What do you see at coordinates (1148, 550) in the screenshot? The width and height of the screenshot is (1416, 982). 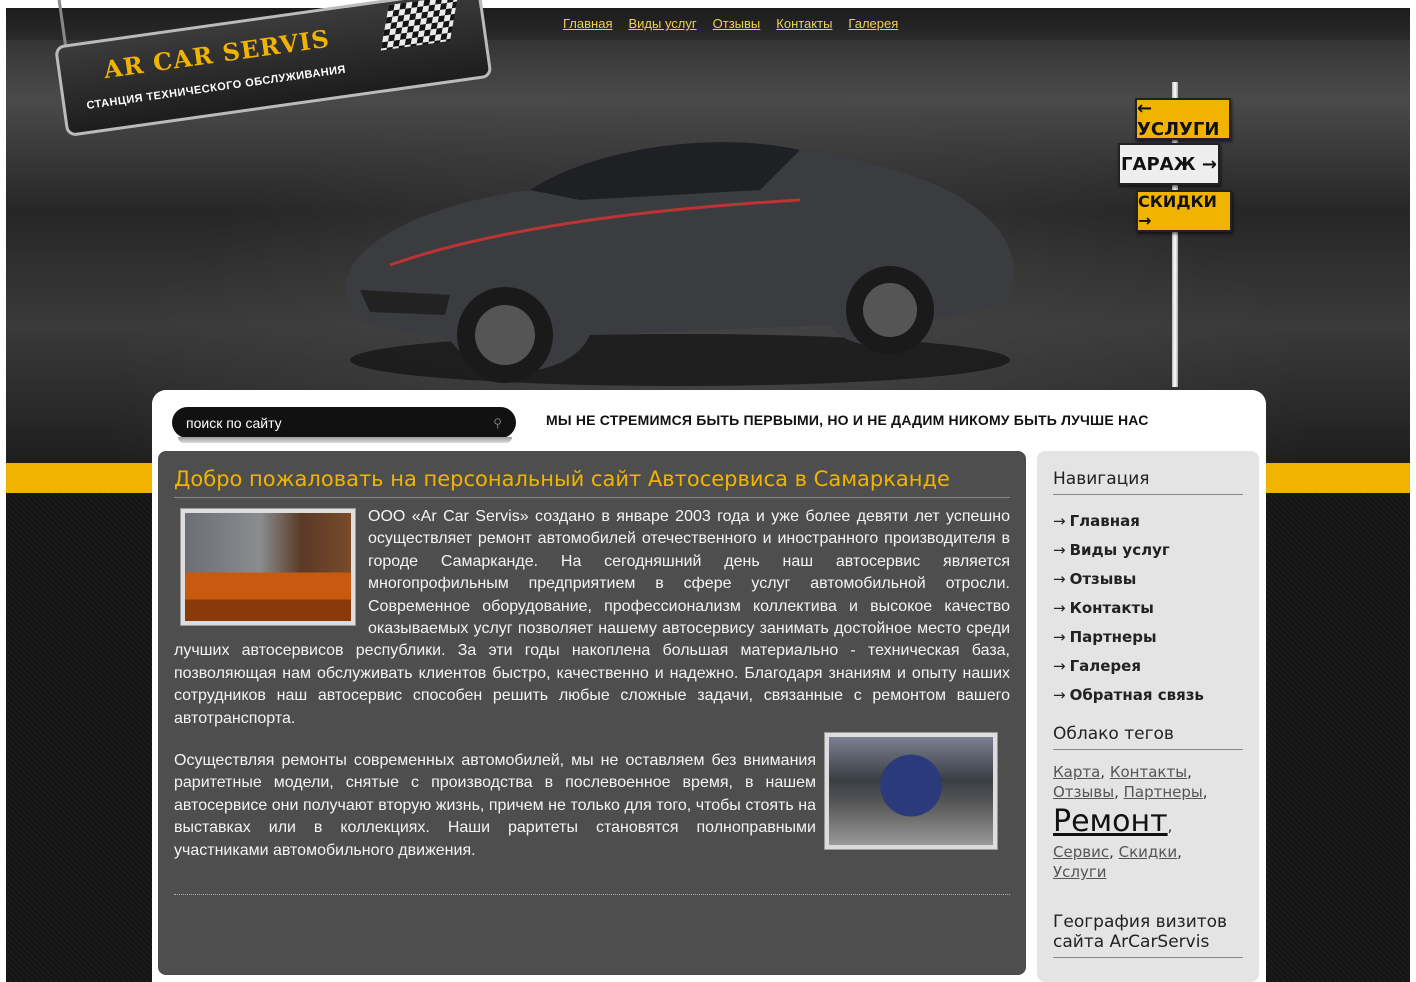 I see `sidebar-item-services: → Виды услуг` at bounding box center [1148, 550].